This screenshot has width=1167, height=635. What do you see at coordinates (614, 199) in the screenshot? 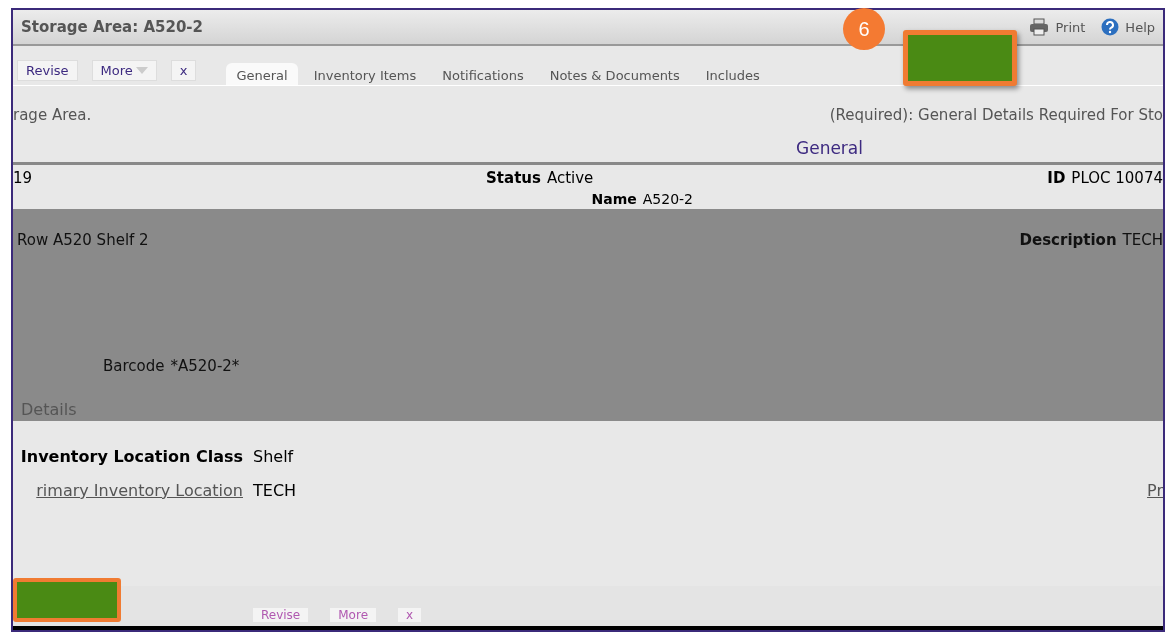
I see `field-label: Name` at bounding box center [614, 199].